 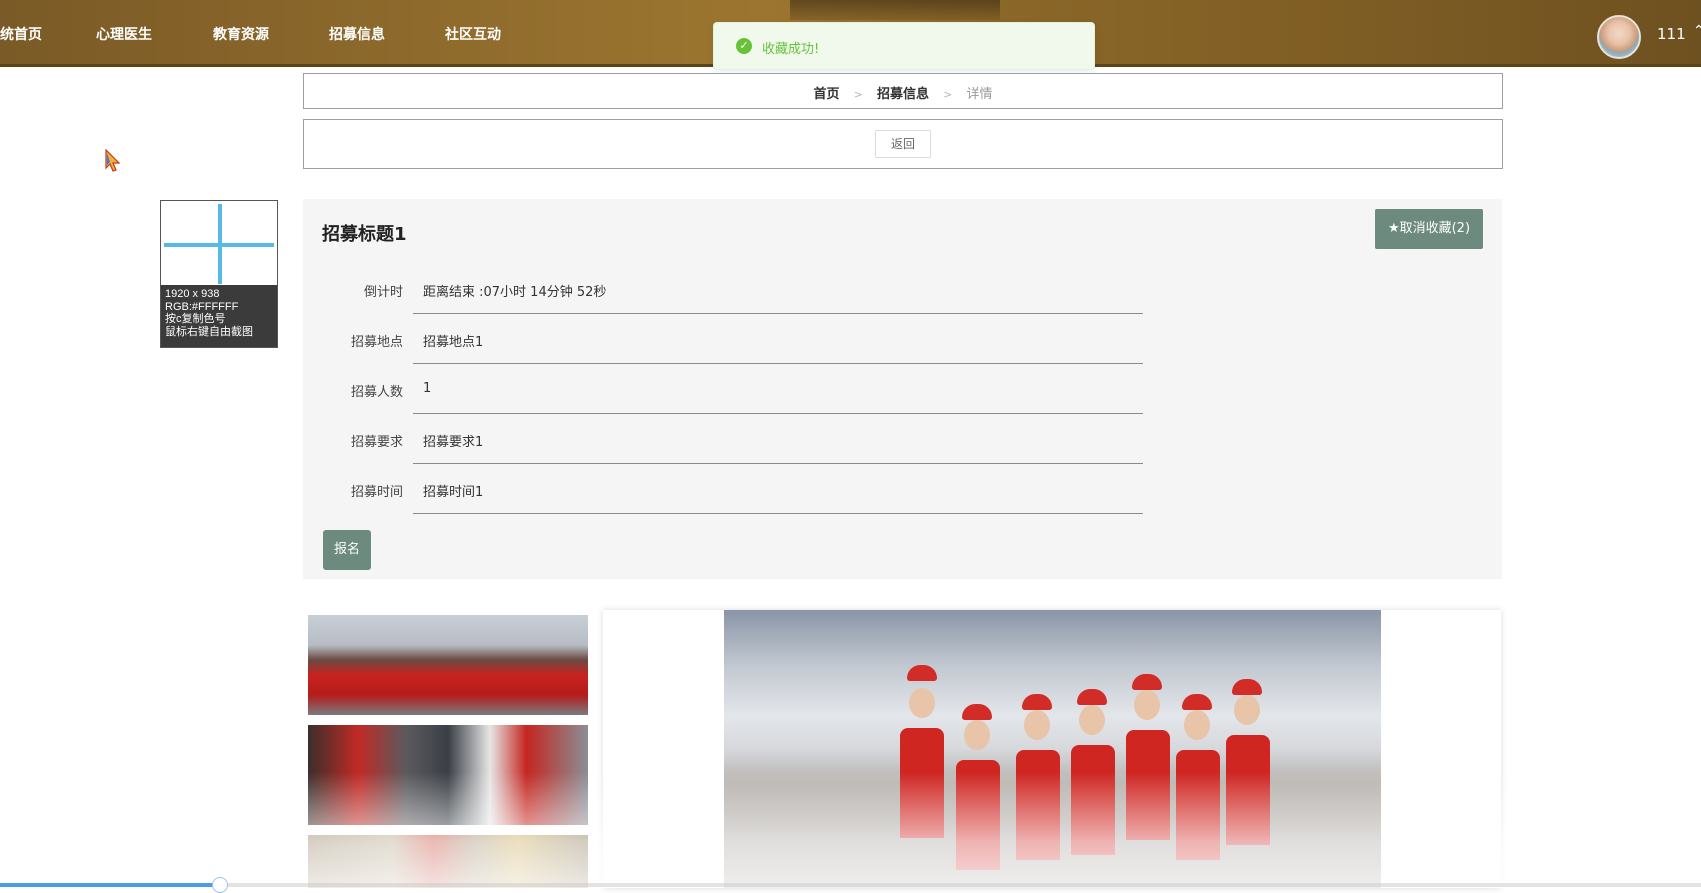 I want to click on detail-row-countdown: 倒计时 距离结束 :07小时 14分钟 52秒, so click(x=723, y=290).